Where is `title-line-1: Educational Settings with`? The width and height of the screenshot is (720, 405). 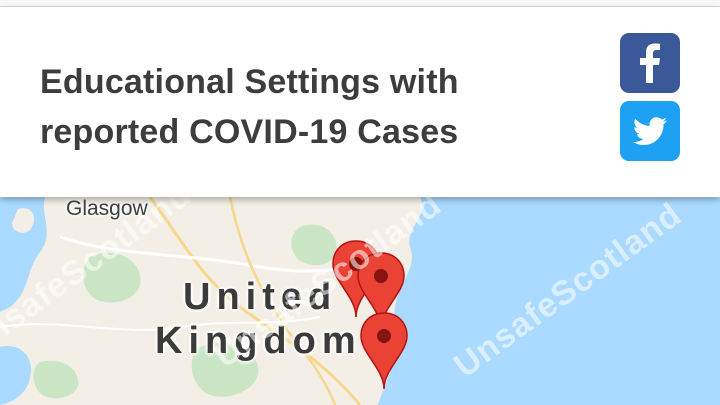
title-line-1: Educational Settings with is located at coordinates (249, 82).